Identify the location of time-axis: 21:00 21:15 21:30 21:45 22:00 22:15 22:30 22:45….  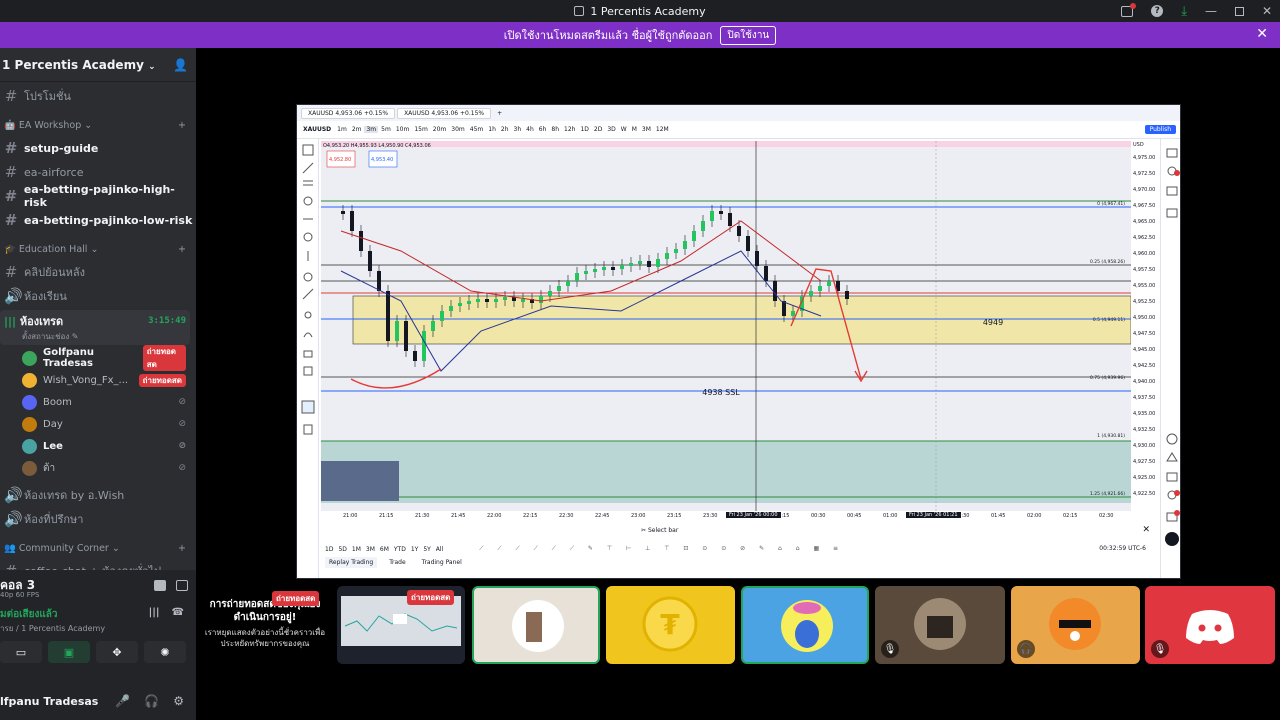
(726, 517).